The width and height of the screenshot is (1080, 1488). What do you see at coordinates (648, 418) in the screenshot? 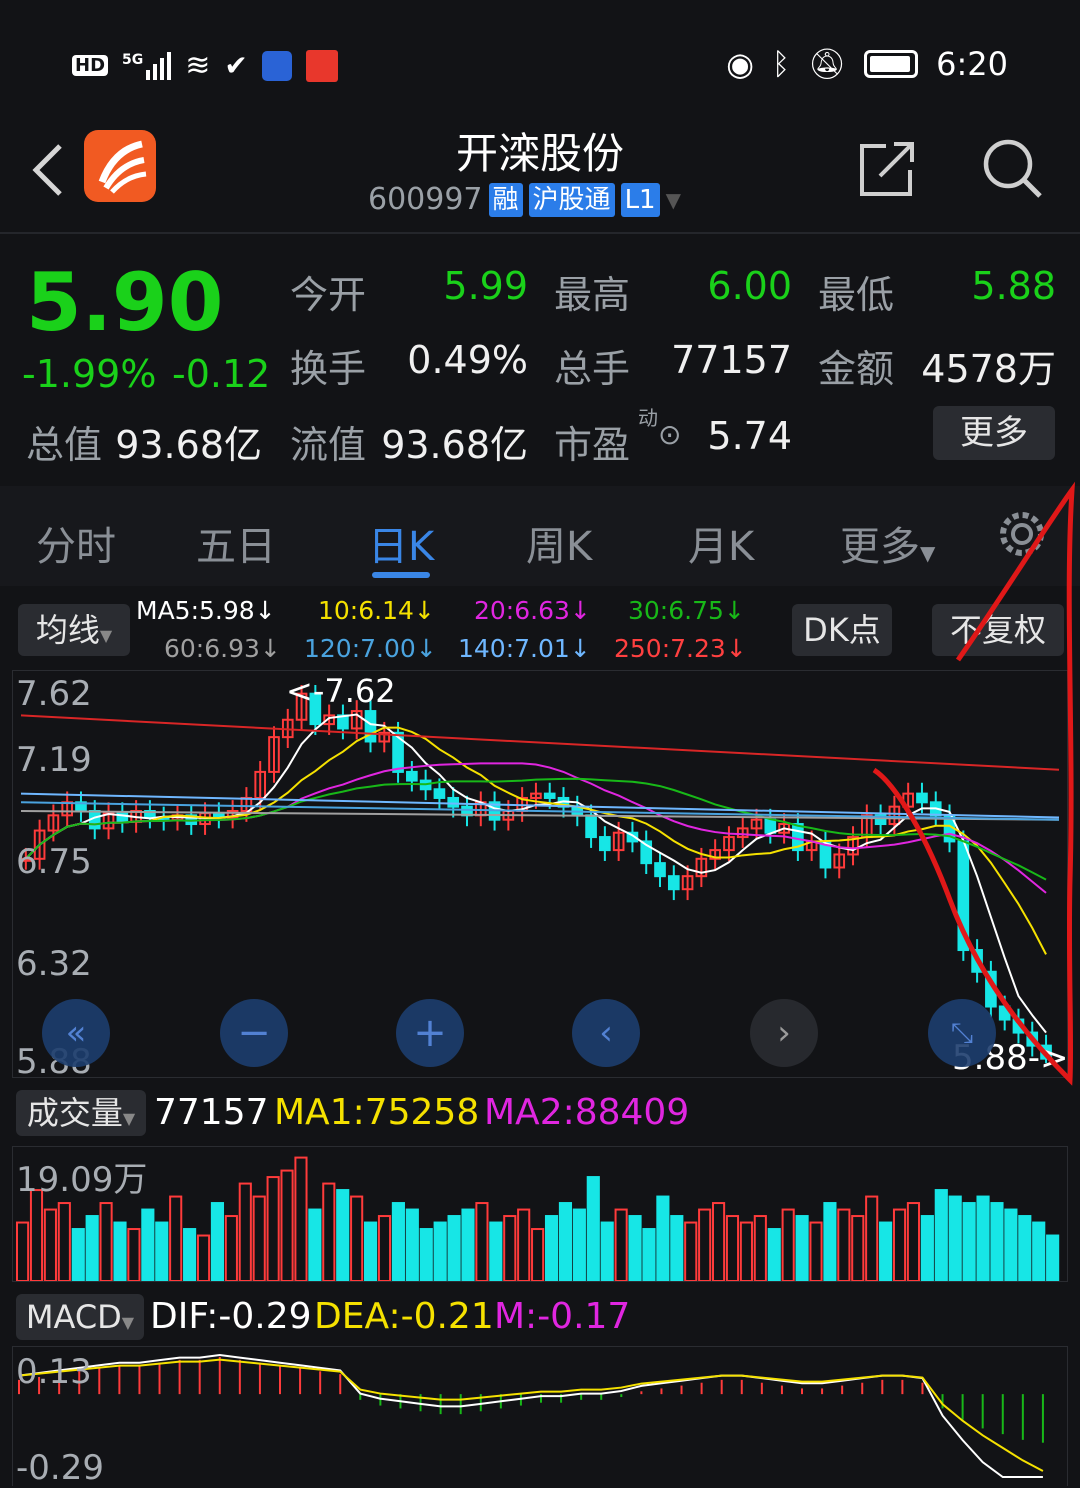
I see `pe-dynamic-mark: 动` at bounding box center [648, 418].